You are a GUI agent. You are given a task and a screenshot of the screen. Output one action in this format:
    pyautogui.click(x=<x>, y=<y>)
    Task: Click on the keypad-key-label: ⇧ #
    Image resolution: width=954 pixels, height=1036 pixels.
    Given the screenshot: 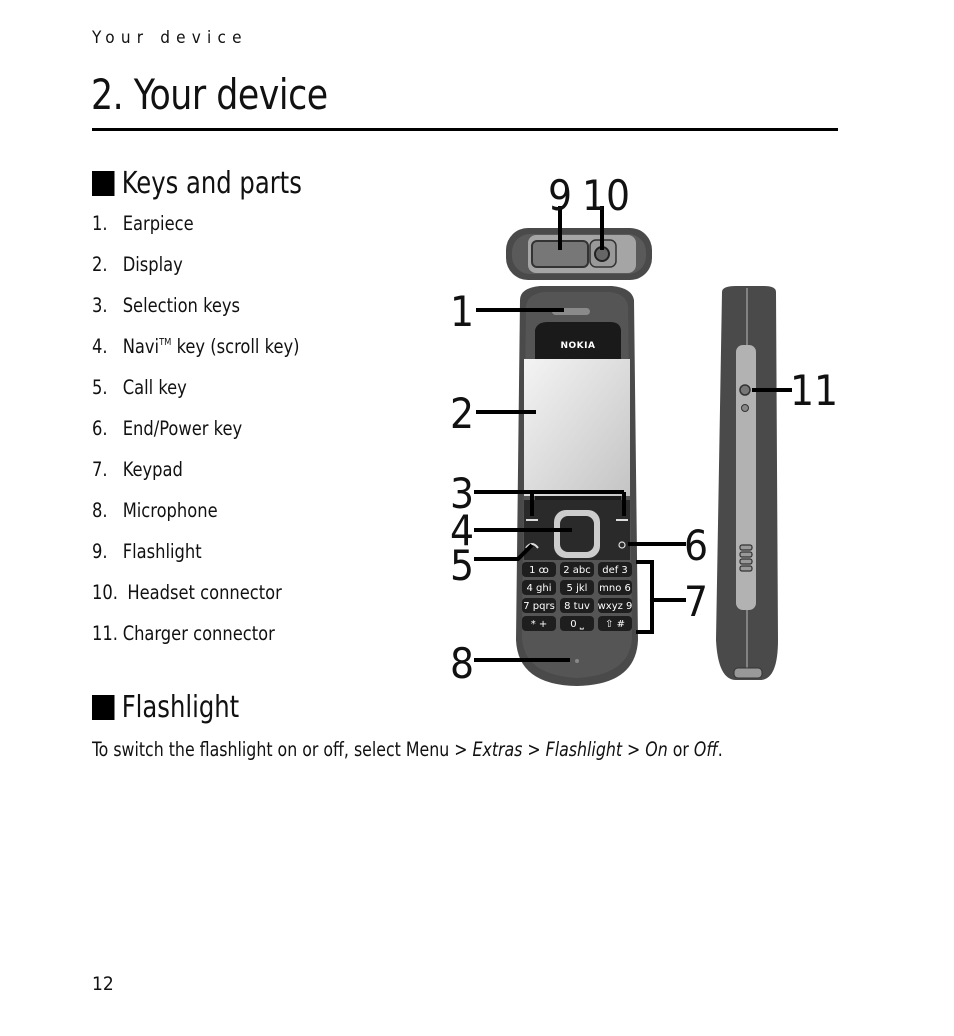 What is the action you would take?
    pyautogui.click(x=615, y=624)
    